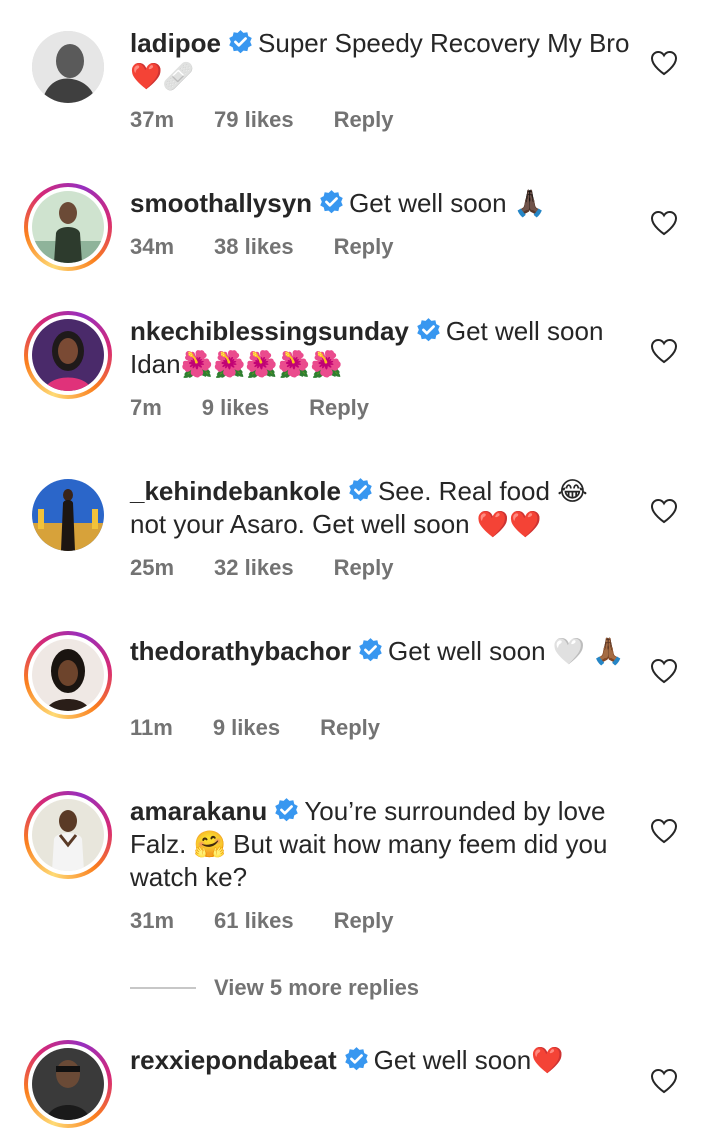  What do you see at coordinates (254, 921) in the screenshot?
I see `comment-likes: 61 likes` at bounding box center [254, 921].